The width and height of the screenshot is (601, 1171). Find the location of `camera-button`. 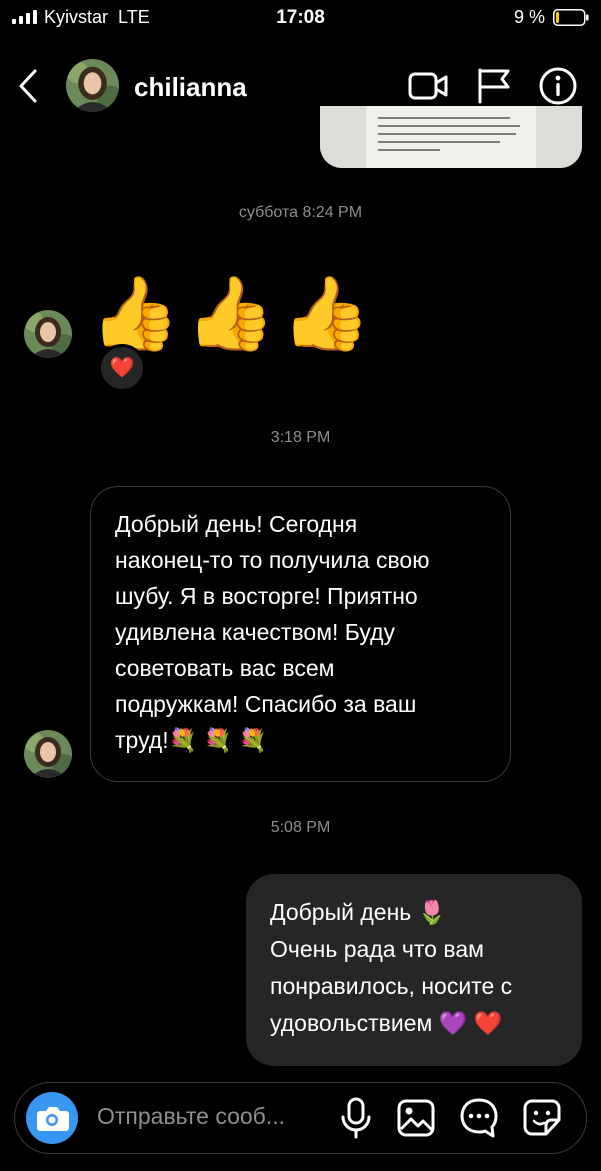

camera-button is located at coordinates (52, 1118).